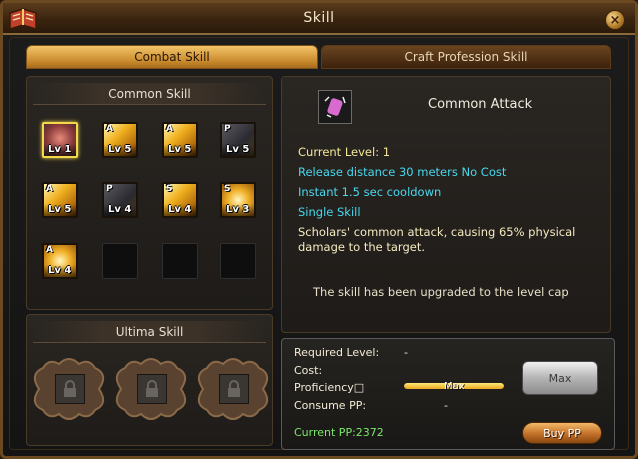 The width and height of the screenshot is (638, 459). Describe the element at coordinates (329, 387) in the screenshot. I see `proficiency-label: Proficiency□` at that location.